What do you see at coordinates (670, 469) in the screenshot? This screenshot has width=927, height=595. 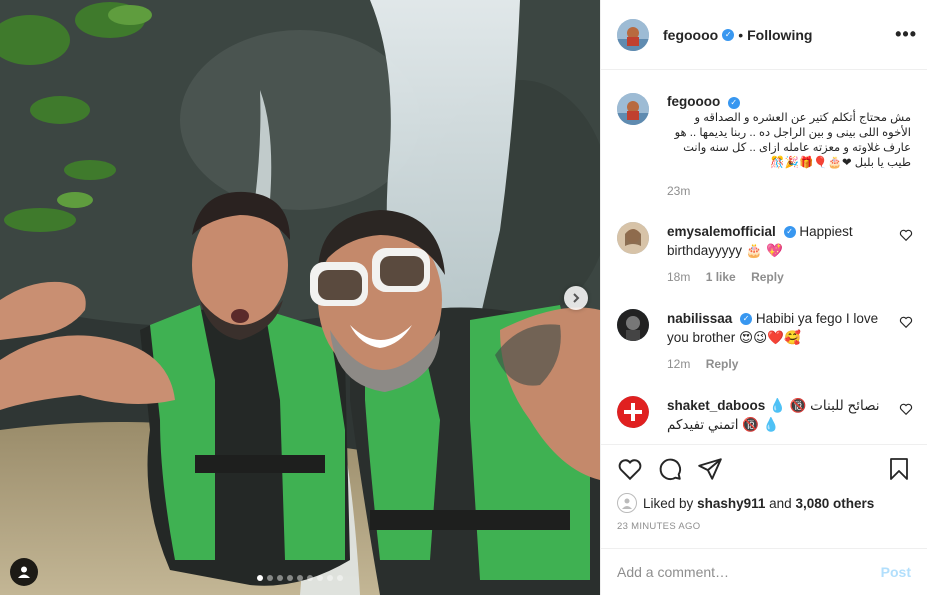 I see `comment-icon` at bounding box center [670, 469].